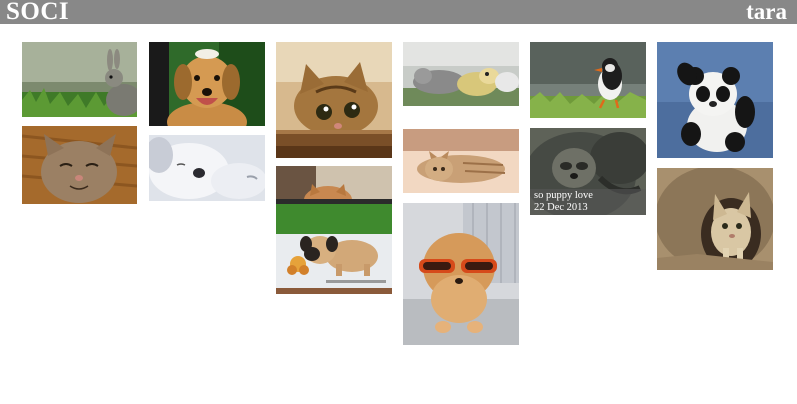 The image size is (797, 404). I want to click on photo-caption: so puppy love 22 Dec 2013, so click(588, 202).